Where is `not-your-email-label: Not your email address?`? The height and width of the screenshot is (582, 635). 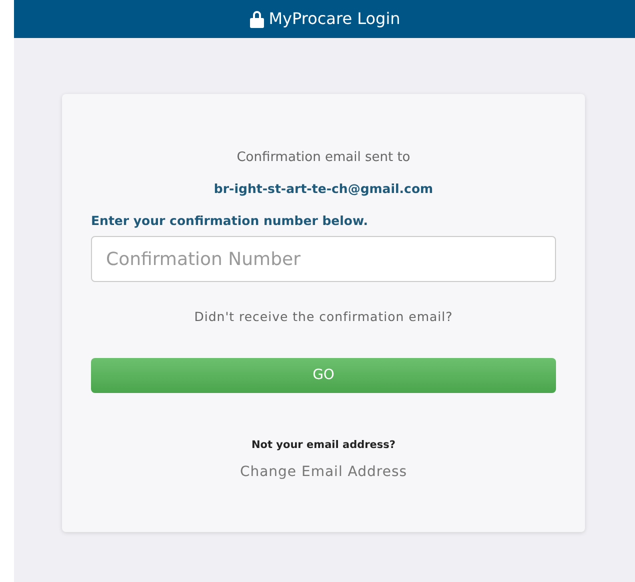 not-your-email-label: Not your email address? is located at coordinates (323, 445).